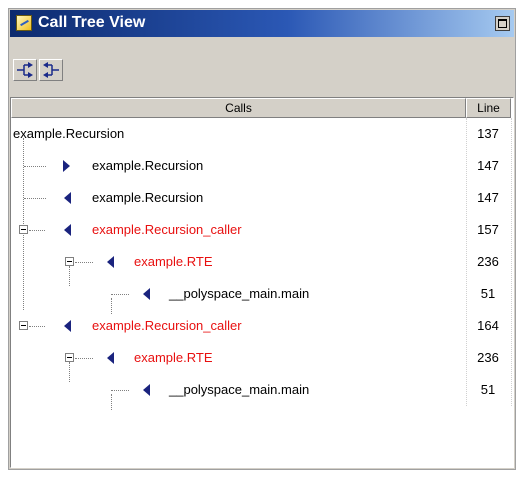 The width and height of the screenshot is (523, 477). What do you see at coordinates (92, 22) in the screenshot?
I see `window-title: Call Tree View` at bounding box center [92, 22].